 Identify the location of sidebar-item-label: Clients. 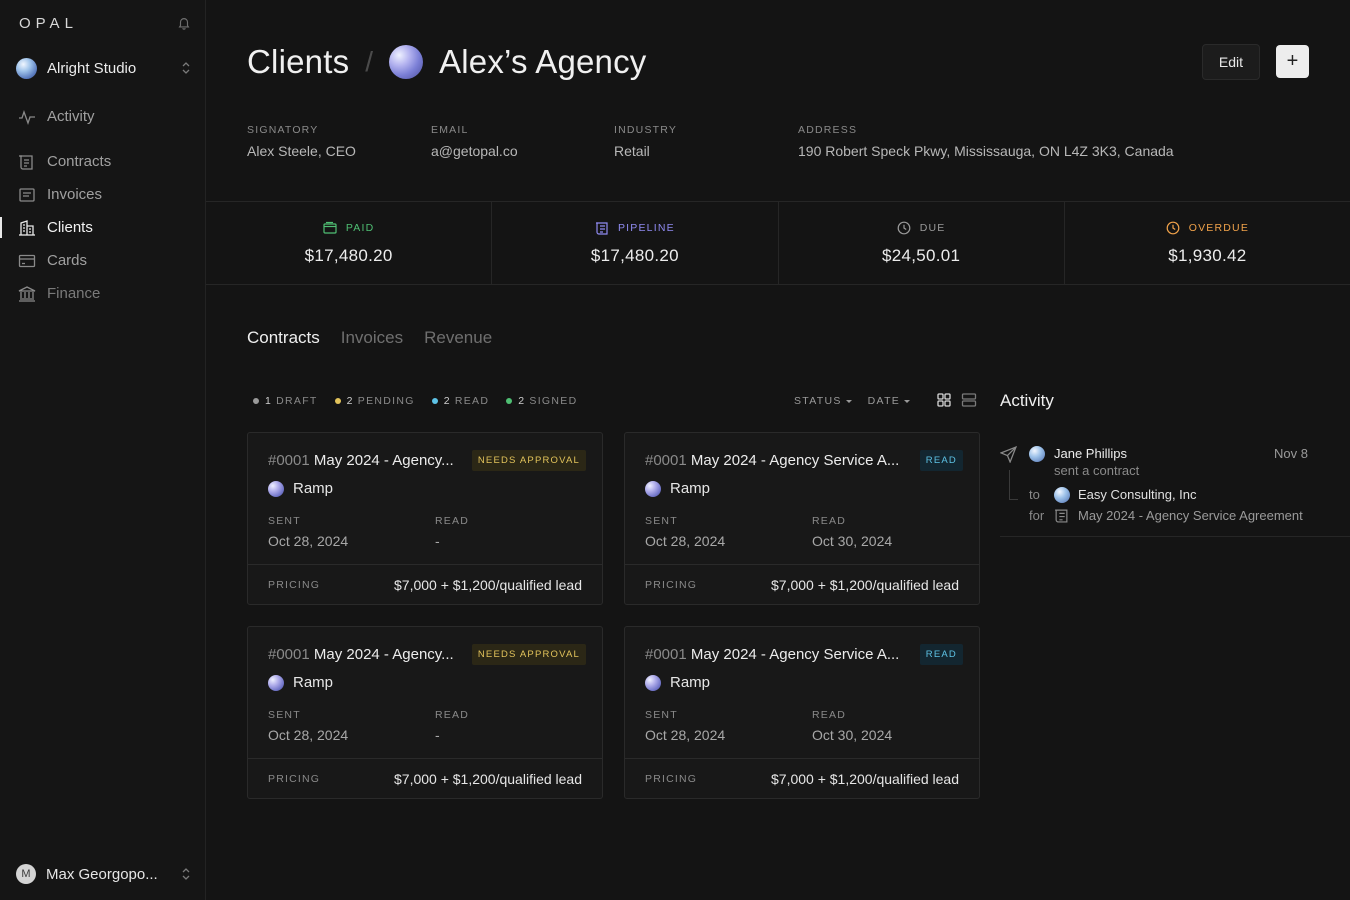
(70, 227).